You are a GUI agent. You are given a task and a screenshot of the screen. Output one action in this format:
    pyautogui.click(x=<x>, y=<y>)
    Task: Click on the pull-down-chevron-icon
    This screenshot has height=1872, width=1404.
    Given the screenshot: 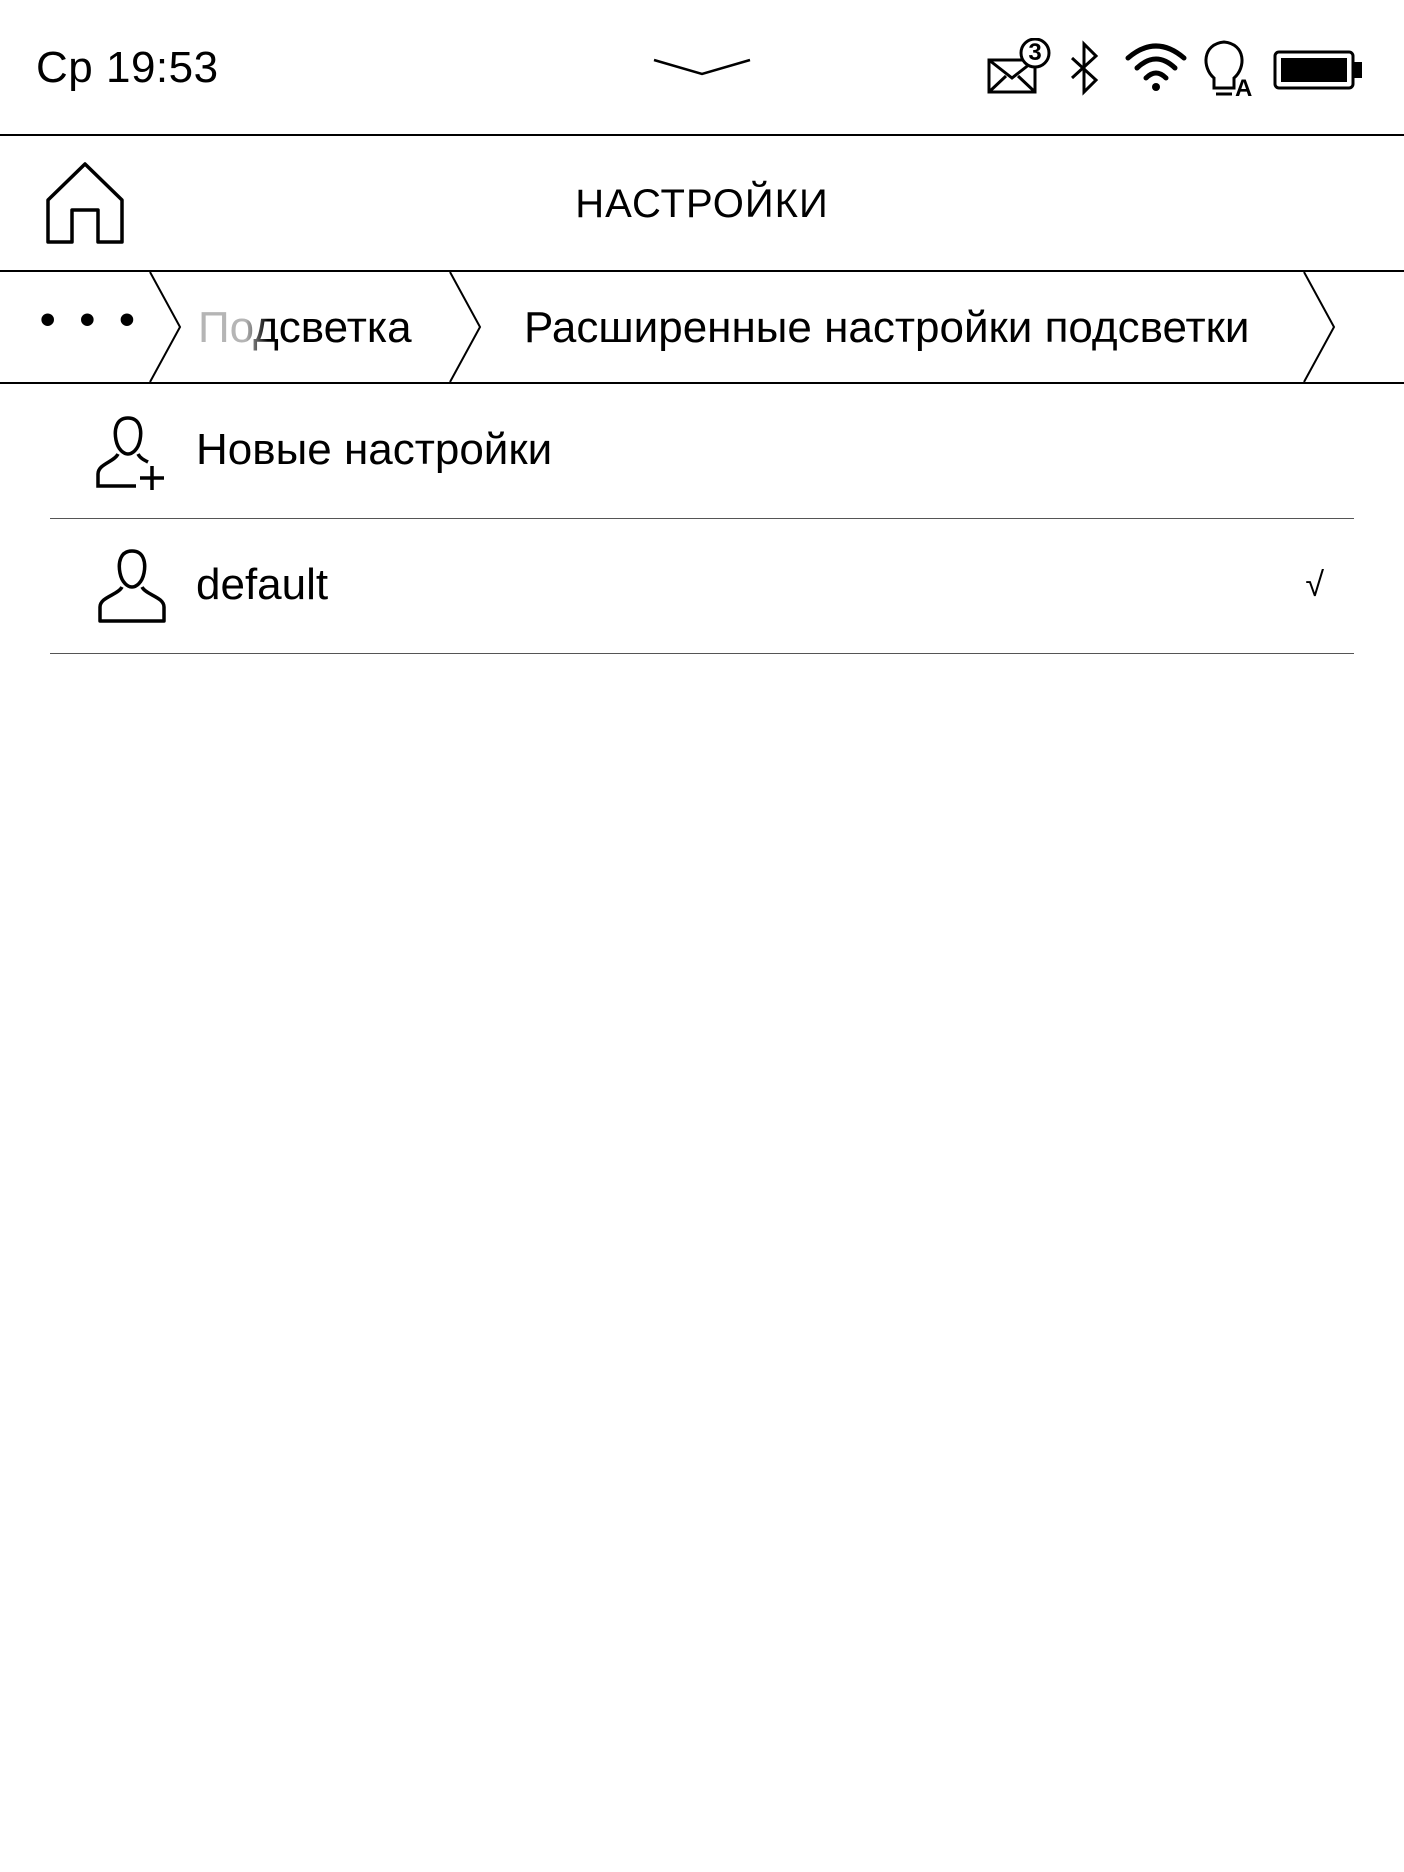 What is the action you would take?
    pyautogui.click(x=702, y=67)
    